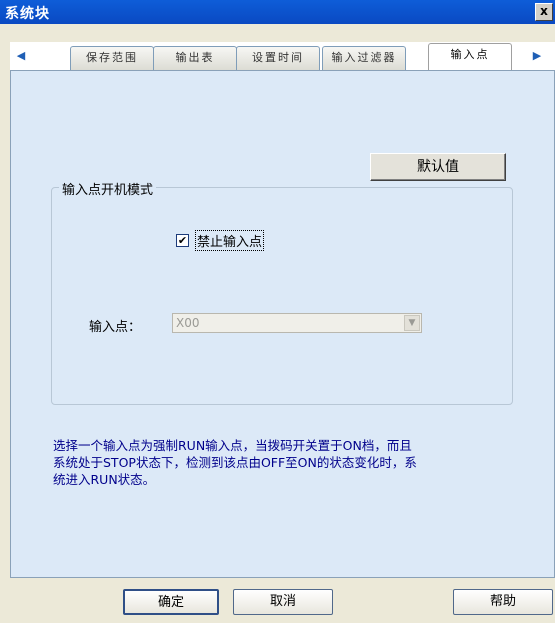 The height and width of the screenshot is (623, 555). Describe the element at coordinates (108, 188) in the screenshot. I see `group-title: 输入点开机模式` at that location.